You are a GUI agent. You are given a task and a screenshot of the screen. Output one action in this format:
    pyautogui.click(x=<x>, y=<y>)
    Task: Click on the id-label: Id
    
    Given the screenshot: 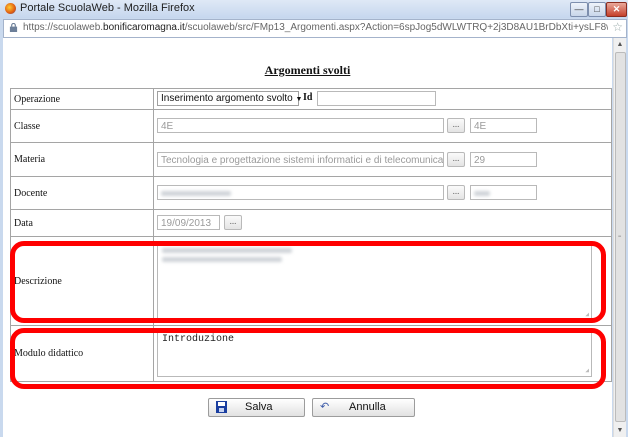 What is the action you would take?
    pyautogui.click(x=308, y=97)
    